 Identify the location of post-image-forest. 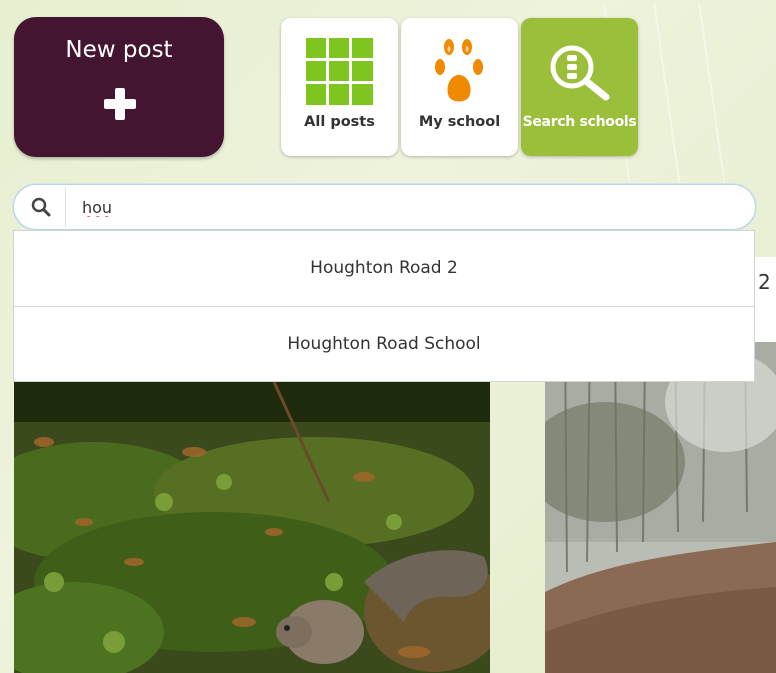
(660, 507).